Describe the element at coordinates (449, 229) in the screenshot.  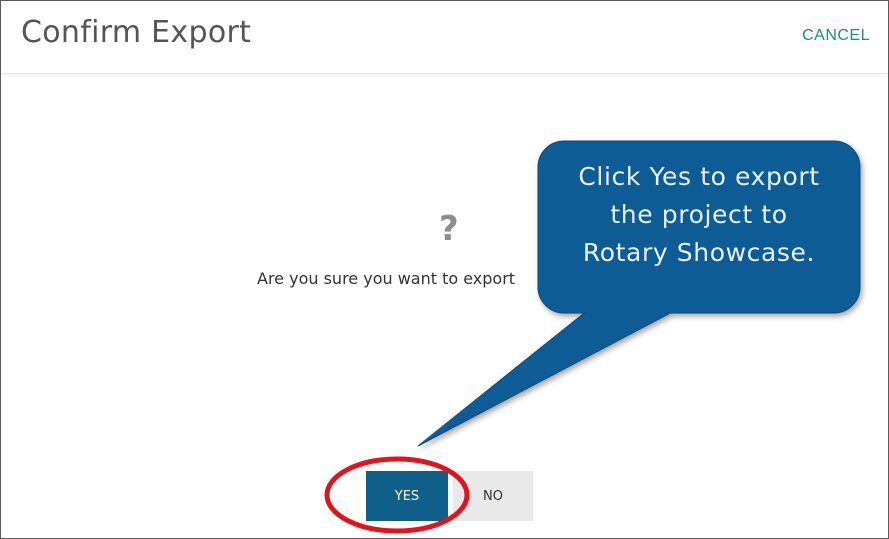
I see `question-icon: ?` at that location.